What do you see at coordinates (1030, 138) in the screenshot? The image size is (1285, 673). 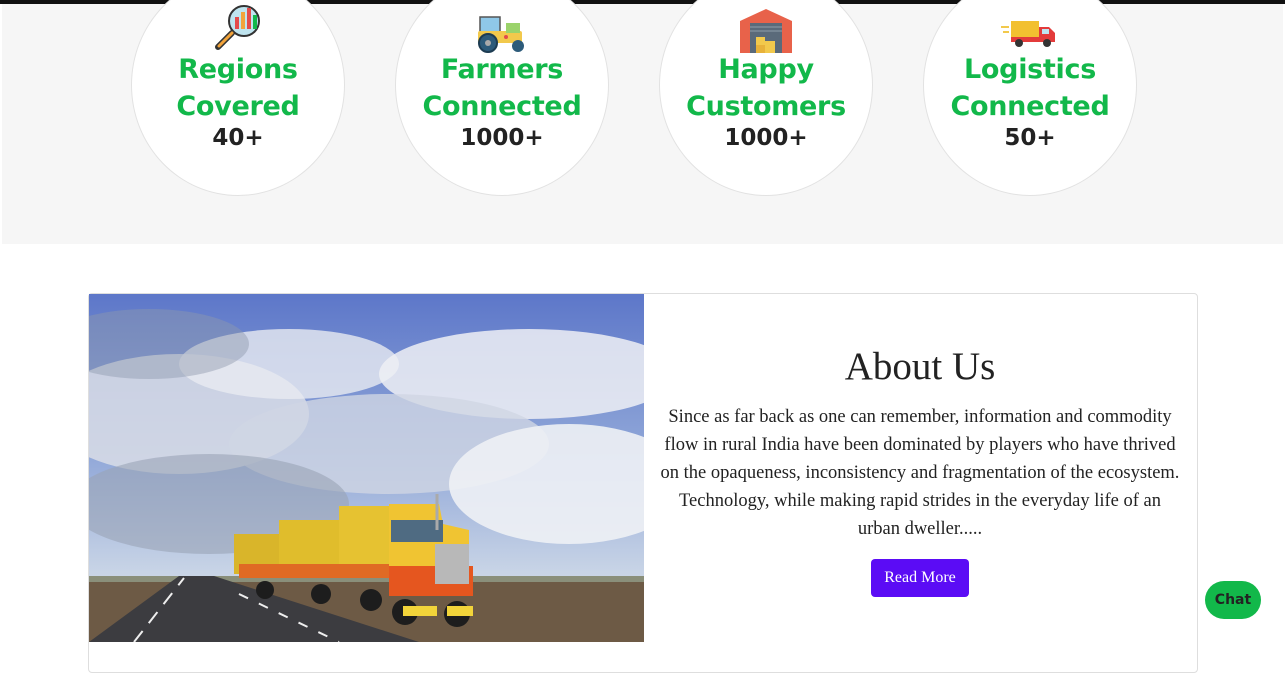 I see `stat-value: 50+` at bounding box center [1030, 138].